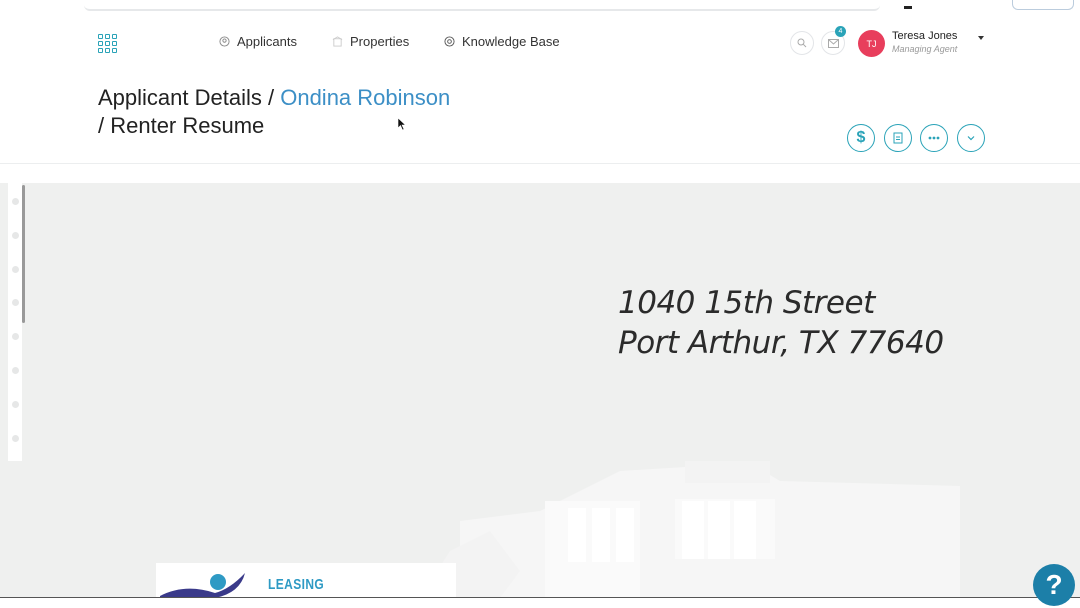 This screenshot has height=608, width=1080. I want to click on top-header: Applicants Properties Knowledge Base, so click(540, 42).